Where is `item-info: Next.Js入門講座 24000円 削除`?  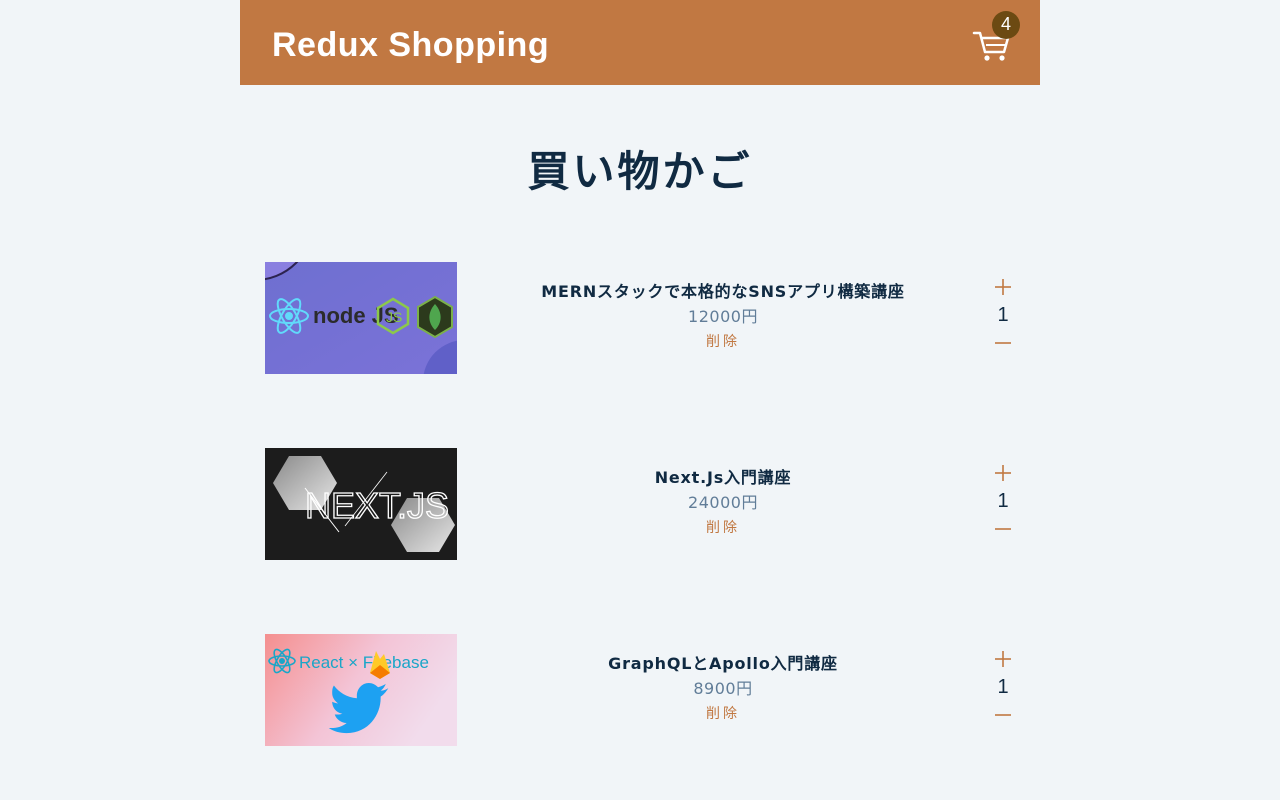
item-info: Next.Js入門講座 24000円 削除 is located at coordinates (723, 500).